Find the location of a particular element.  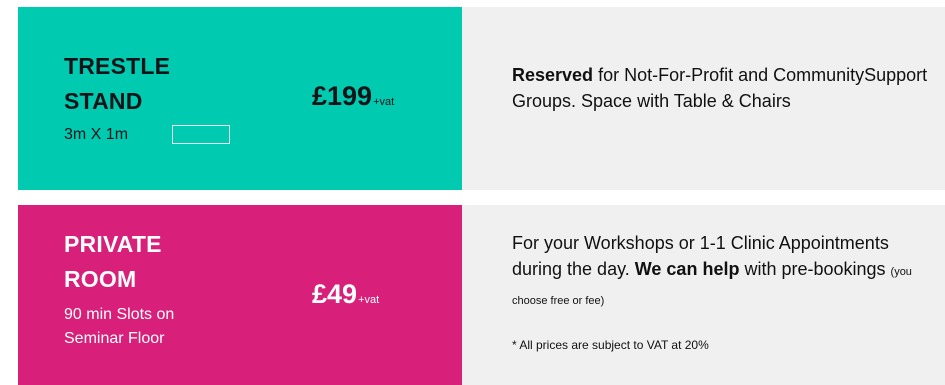

private-title-line2: ROOM is located at coordinates (100, 279).